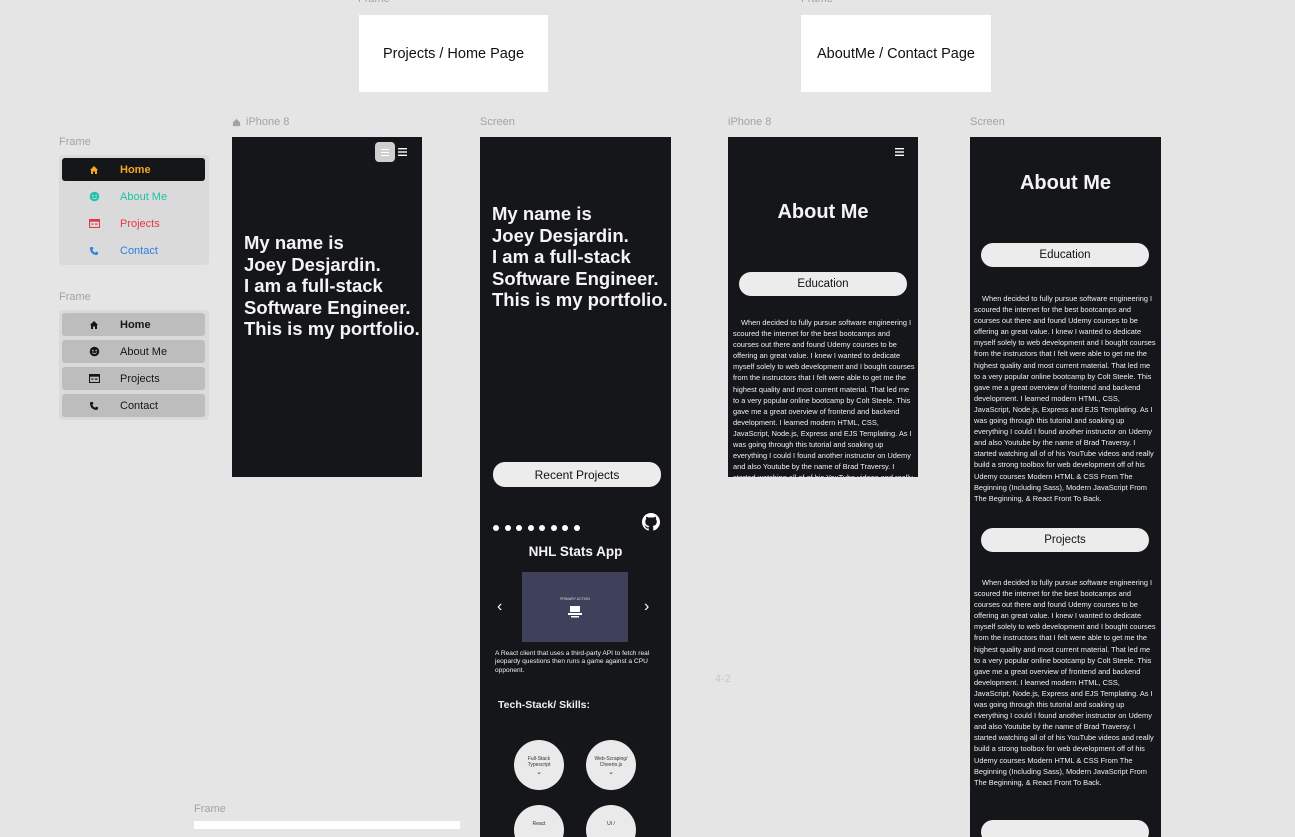  Describe the element at coordinates (539, 824) in the screenshot. I see `skill-label: React` at that location.